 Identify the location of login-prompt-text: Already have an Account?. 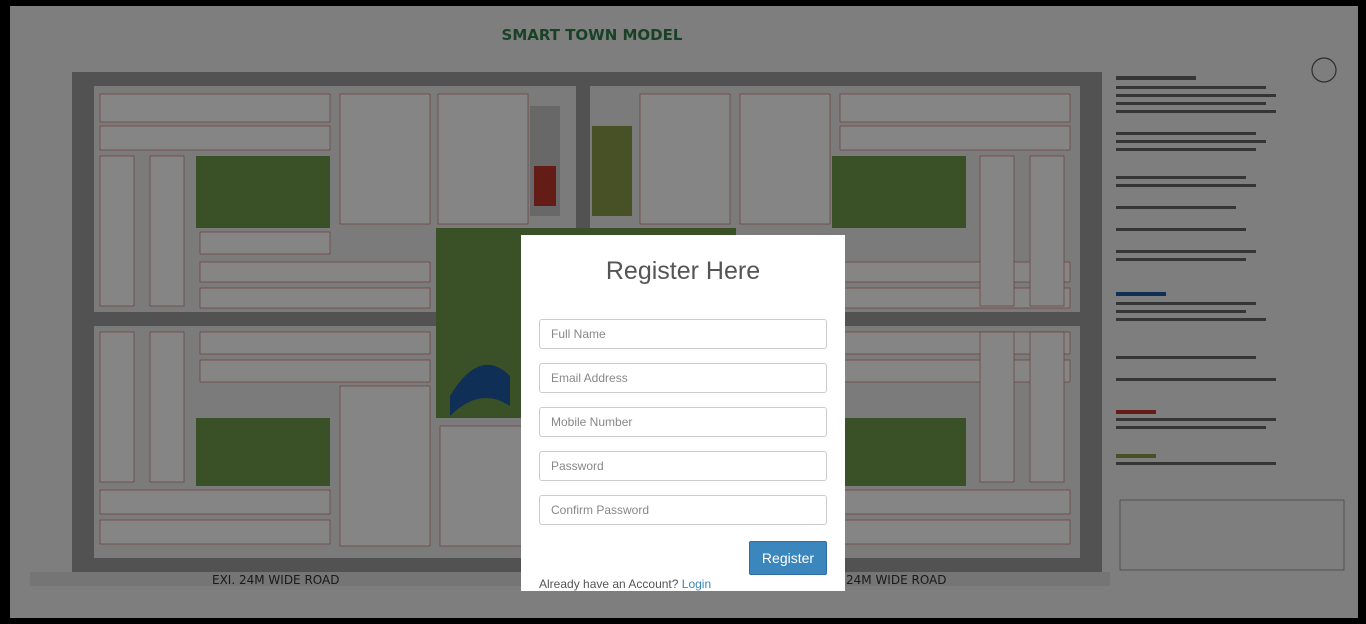
(609, 584).